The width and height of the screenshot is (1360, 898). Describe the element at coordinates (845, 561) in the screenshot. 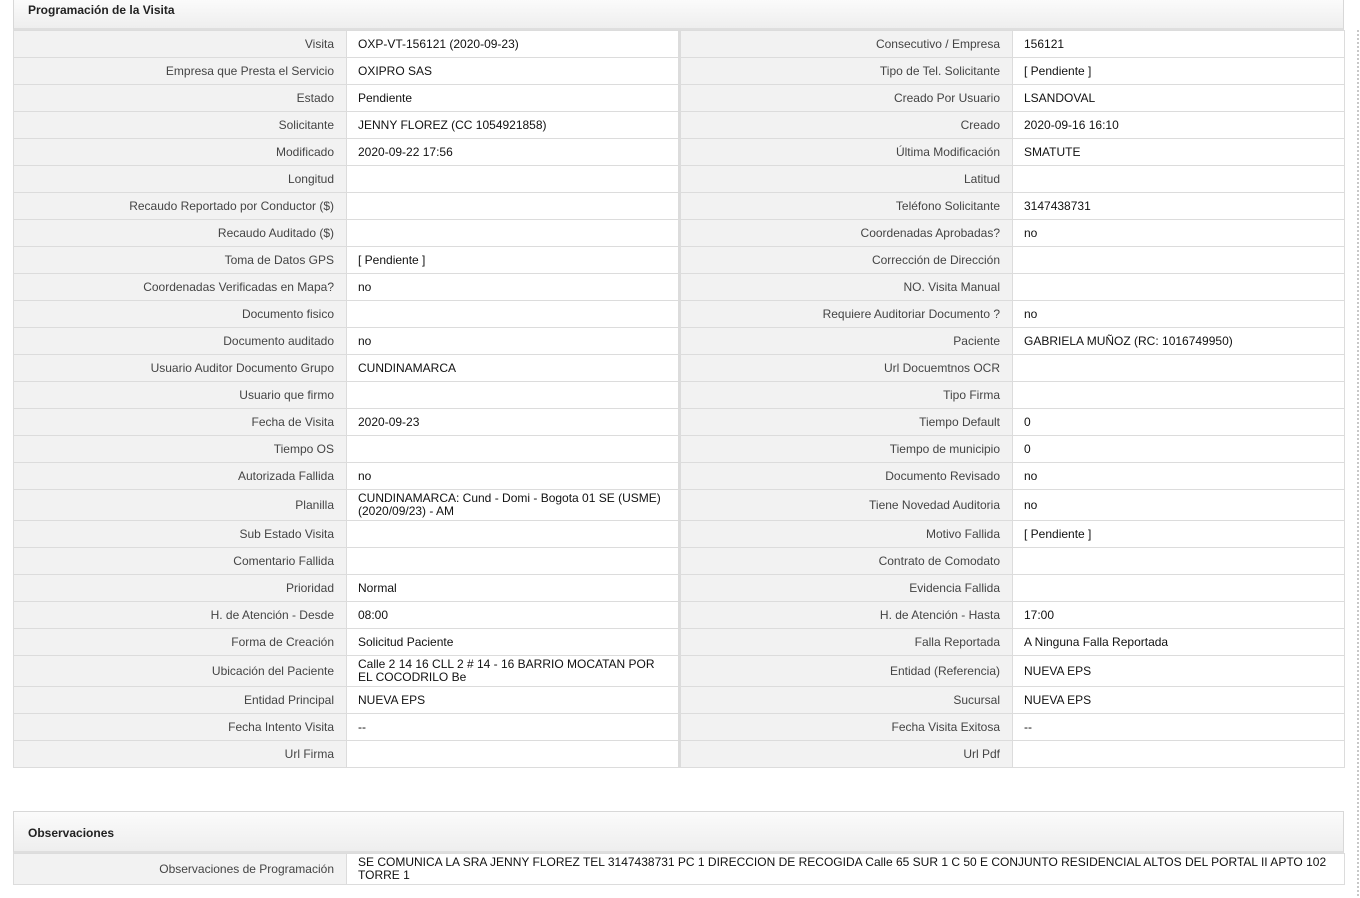

I see `field-label: Contrato de Comodato` at that location.